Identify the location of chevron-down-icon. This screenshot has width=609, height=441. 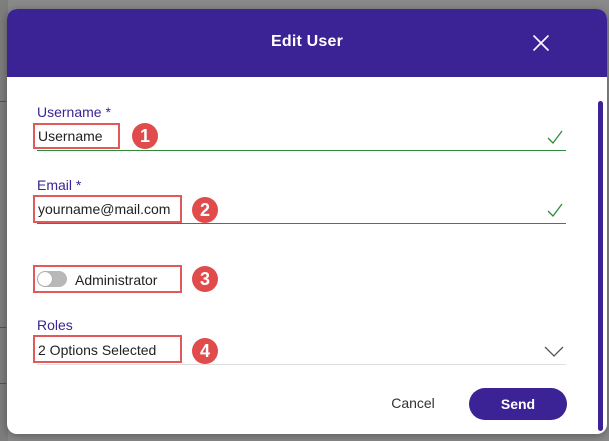
(554, 351).